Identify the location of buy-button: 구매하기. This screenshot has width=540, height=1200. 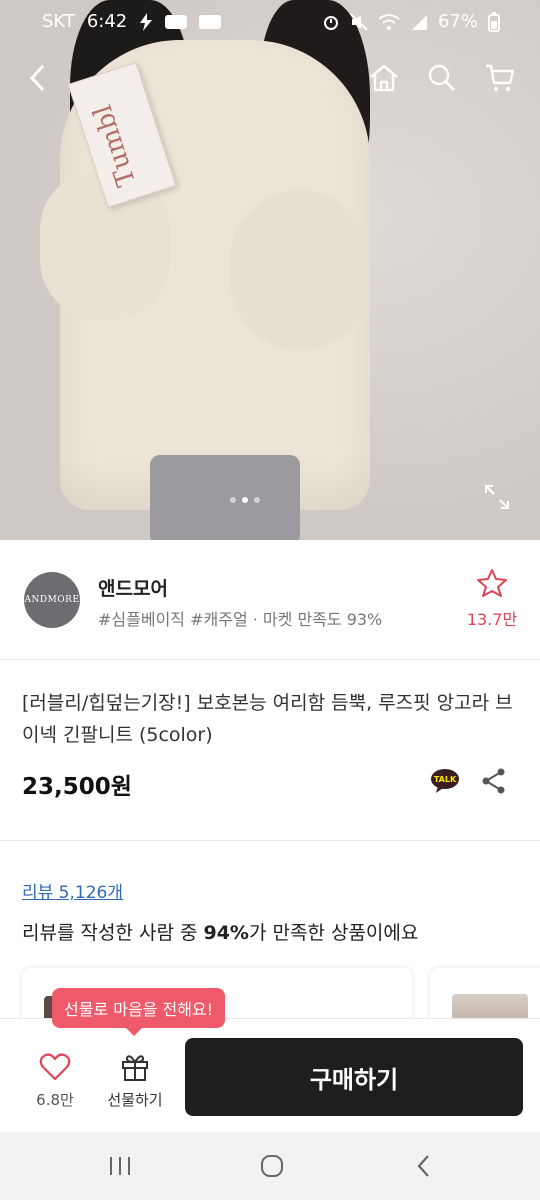
(354, 1077).